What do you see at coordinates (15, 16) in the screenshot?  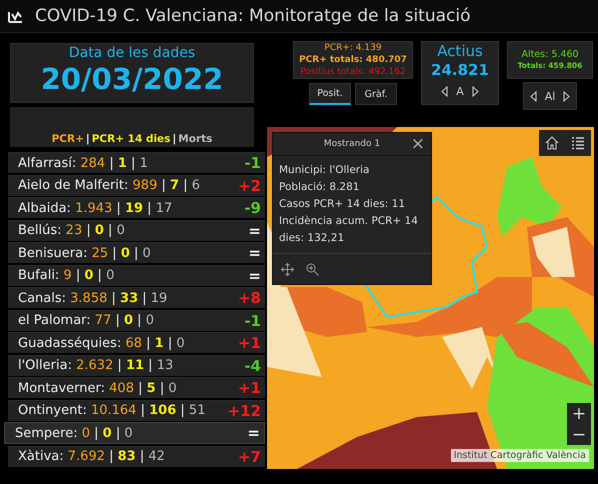 I see `app-logo-icon` at bounding box center [15, 16].